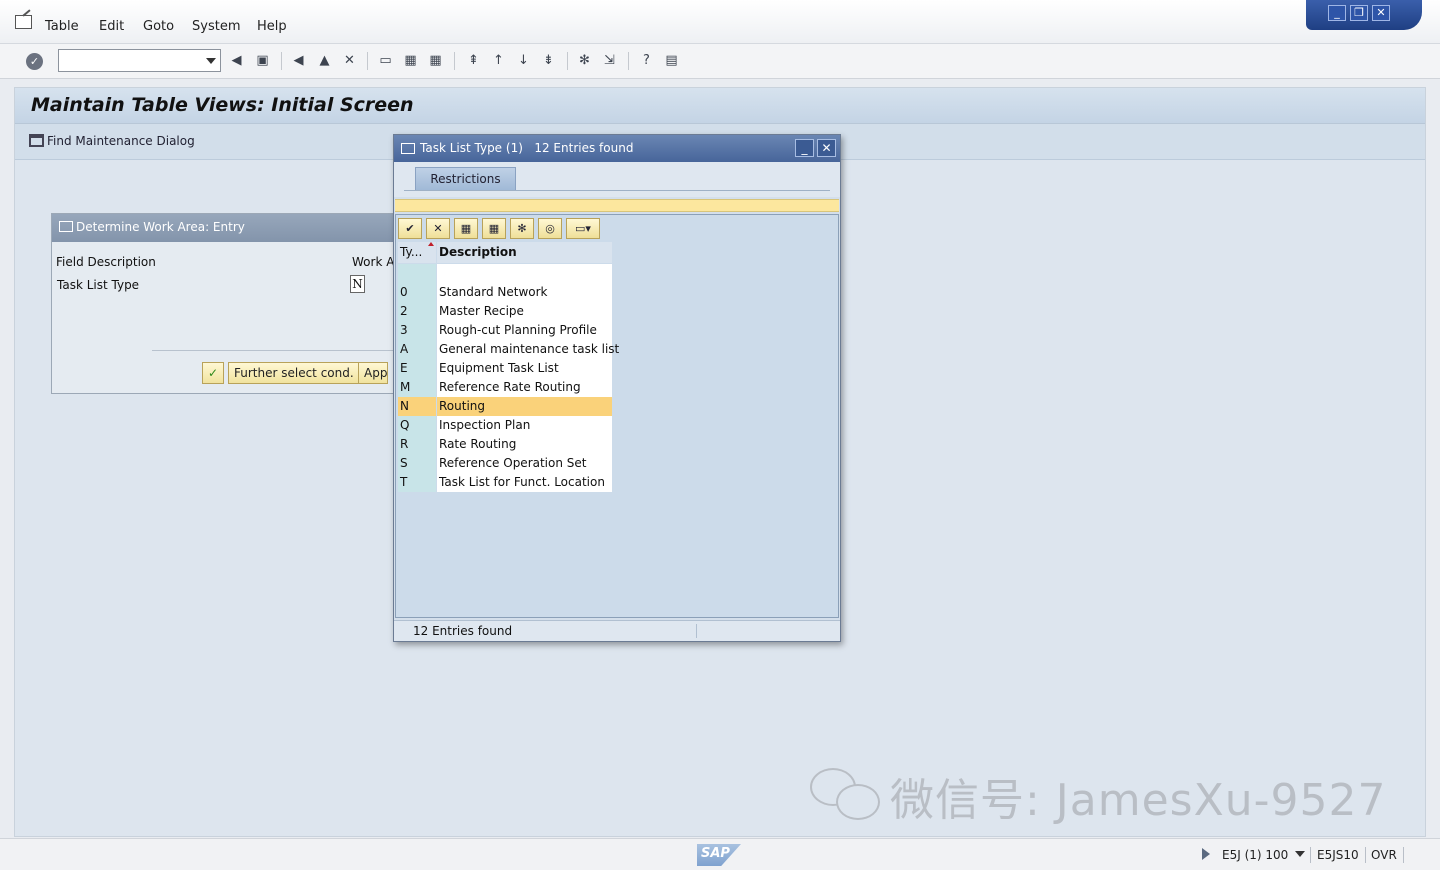  Describe the element at coordinates (1384, 855) in the screenshot. I see `insert-mode: OVR` at that location.